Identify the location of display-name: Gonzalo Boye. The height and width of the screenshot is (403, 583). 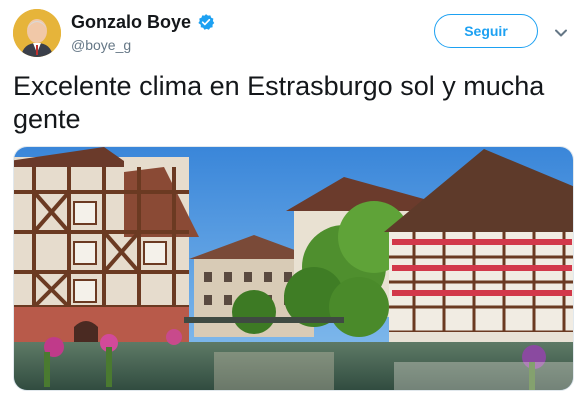
(131, 22).